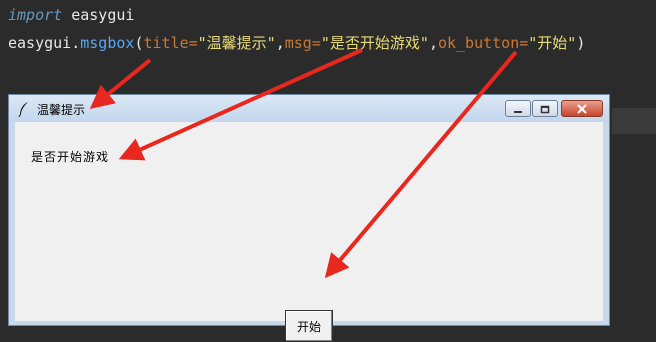 This screenshot has height=342, width=656. Describe the element at coordinates (107, 43) in the screenshot. I see `function-name: msgbox` at that location.